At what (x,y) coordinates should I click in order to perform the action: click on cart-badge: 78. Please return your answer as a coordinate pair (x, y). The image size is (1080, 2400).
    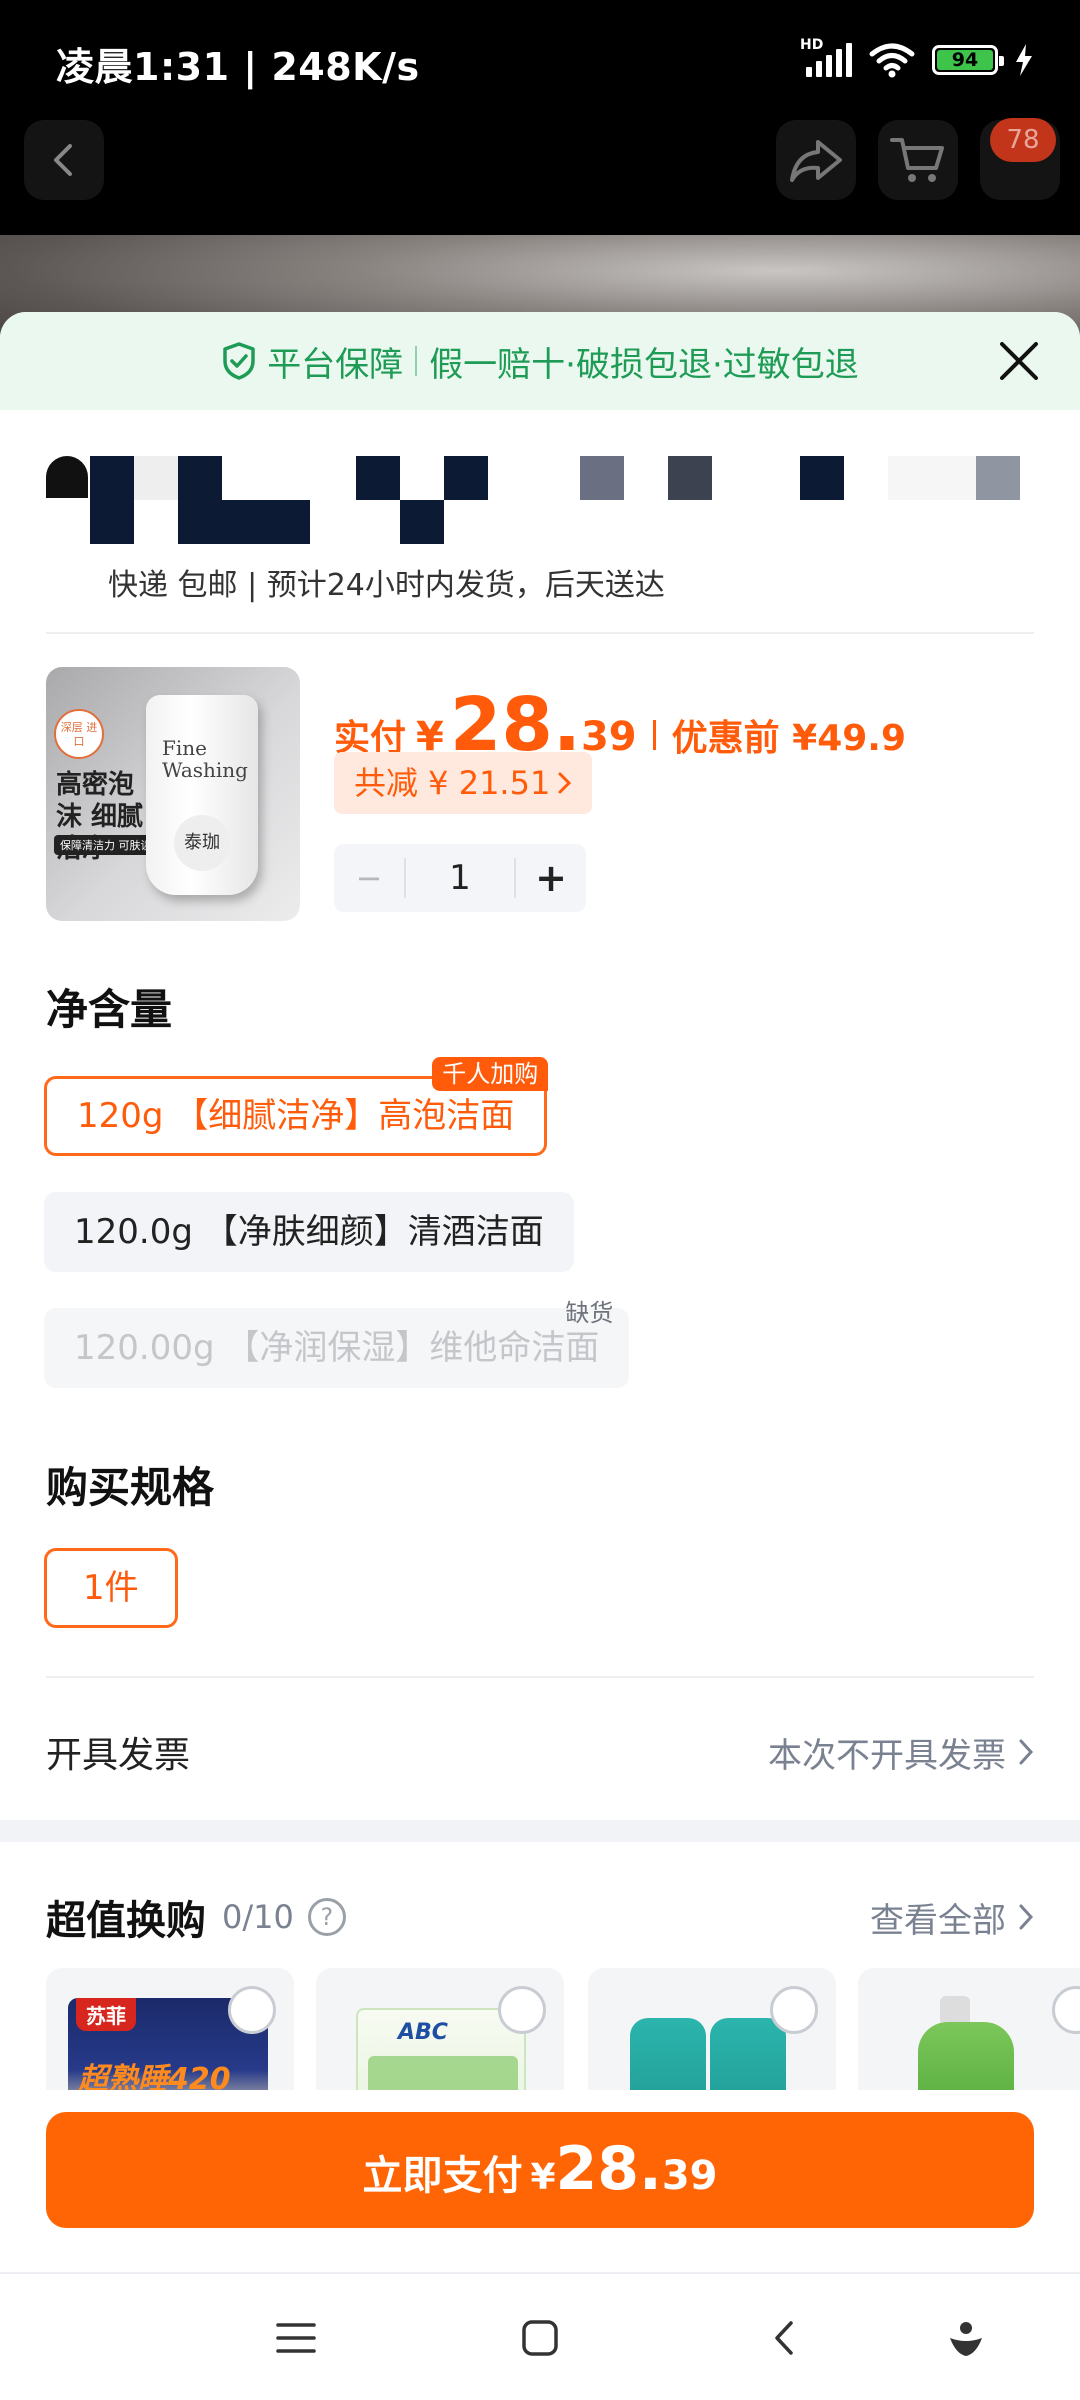
    Looking at the image, I should click on (1023, 140).